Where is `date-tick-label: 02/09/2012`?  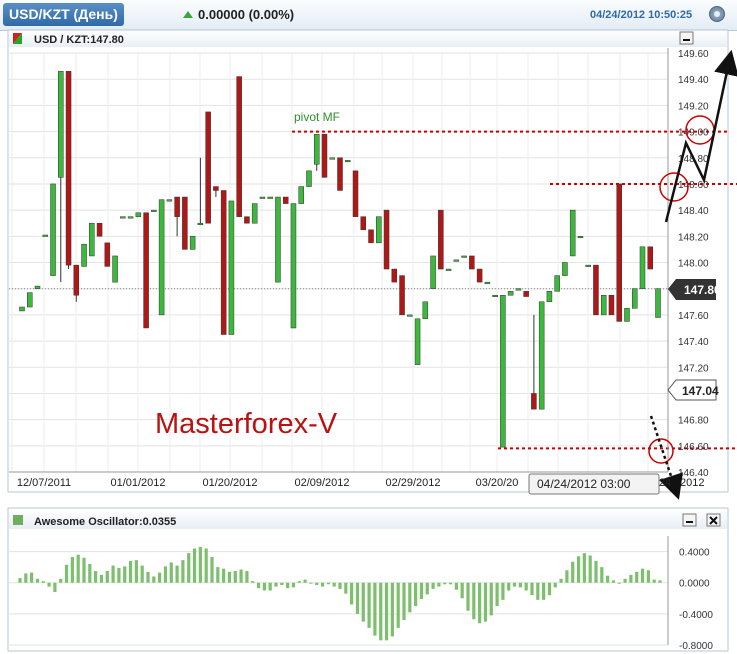
date-tick-label: 02/09/2012 is located at coordinates (321, 483).